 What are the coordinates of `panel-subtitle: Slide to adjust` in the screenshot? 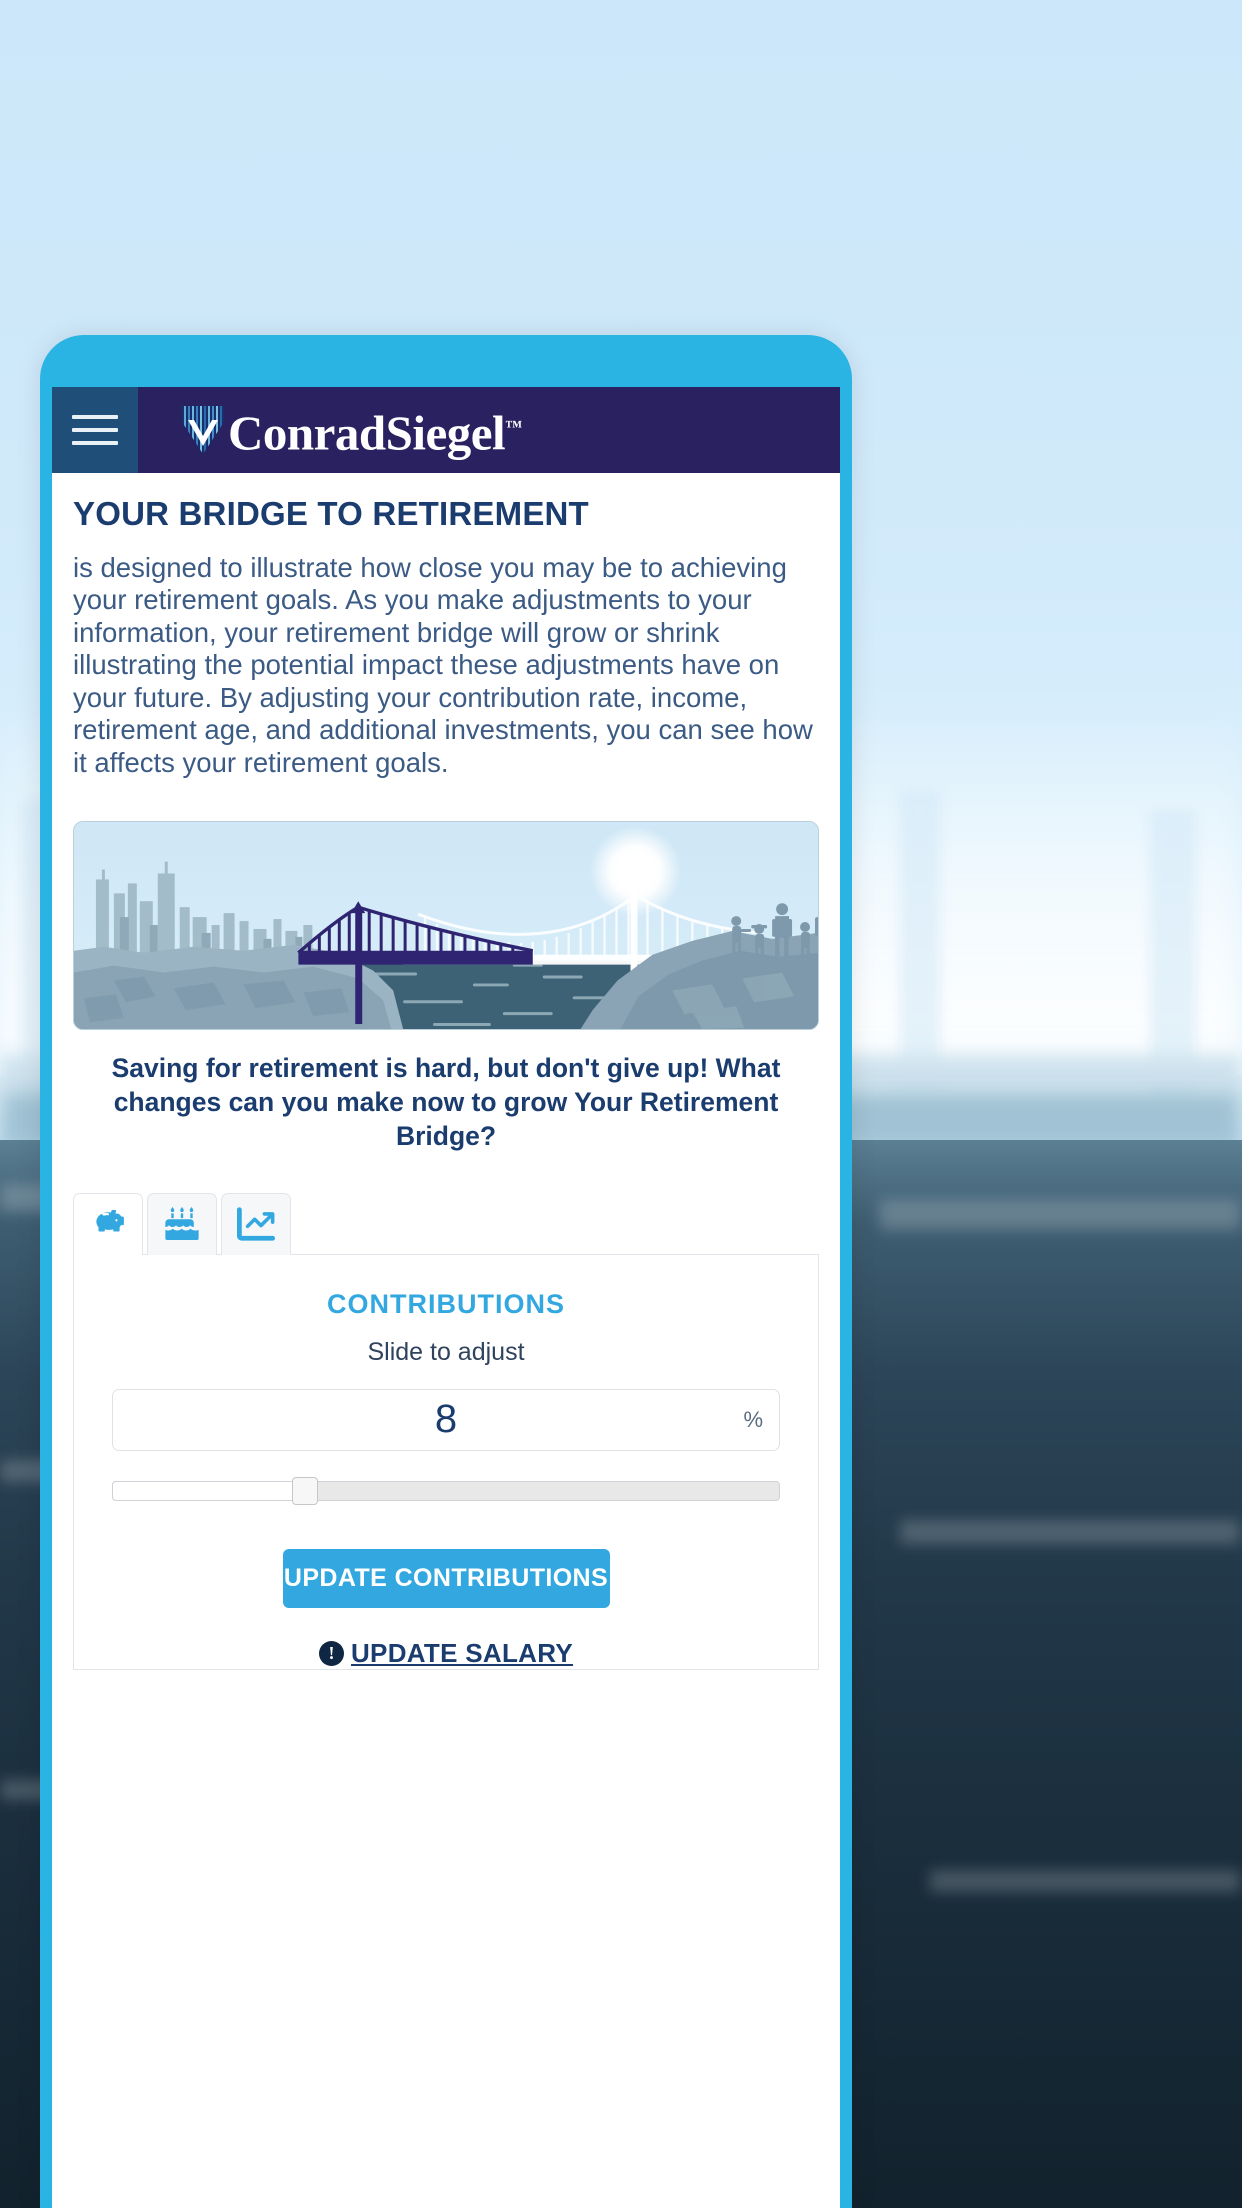 It's located at (446, 1351).